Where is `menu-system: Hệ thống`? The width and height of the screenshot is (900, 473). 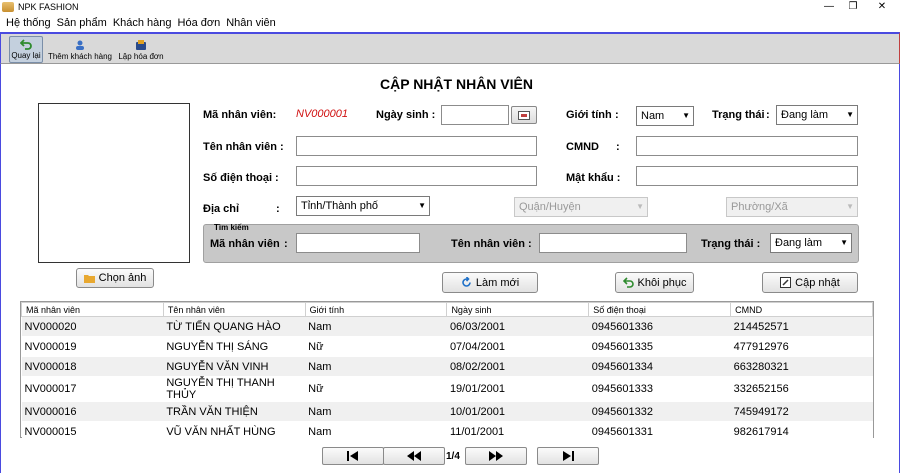
menu-system: Hệ thống is located at coordinates (28, 23).